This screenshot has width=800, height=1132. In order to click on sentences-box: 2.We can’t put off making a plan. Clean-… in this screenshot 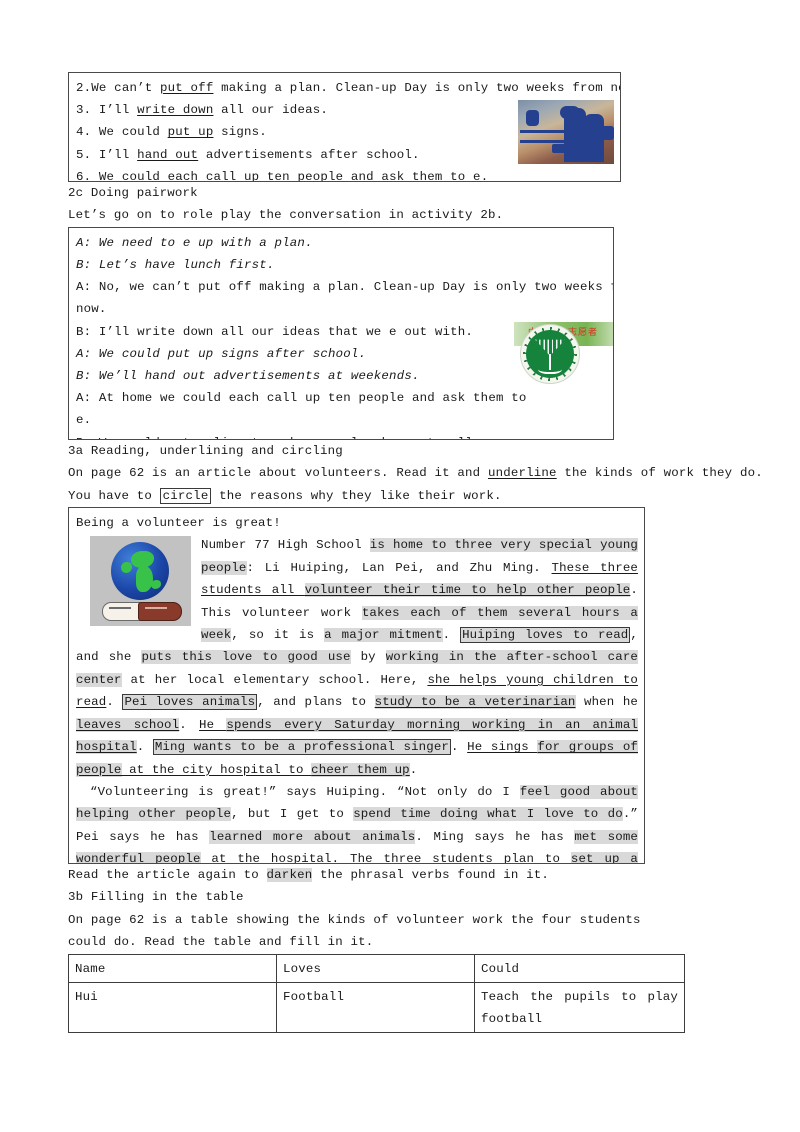, I will do `click(344, 127)`.